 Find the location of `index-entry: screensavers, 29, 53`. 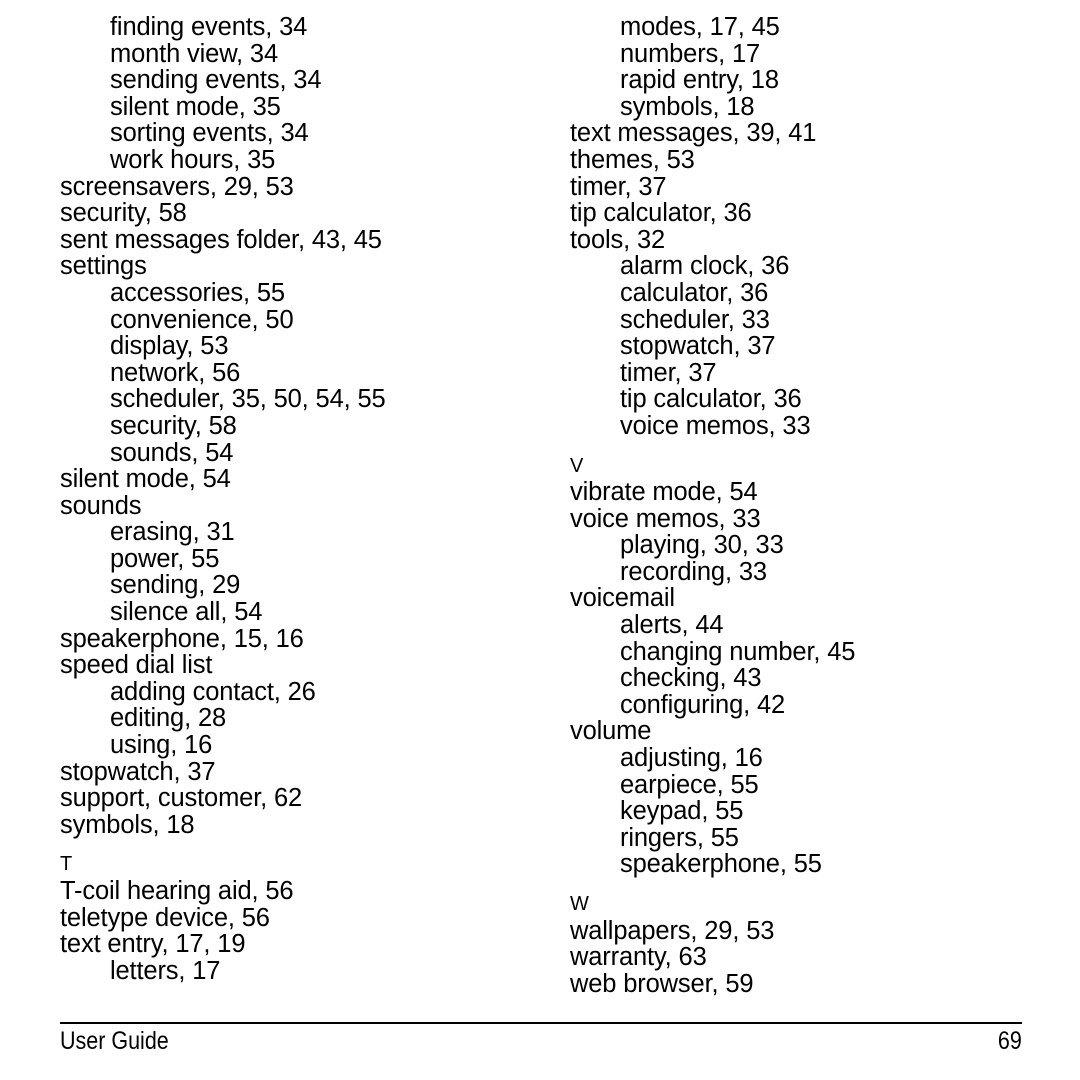

index-entry: screensavers, 29, 53 is located at coordinates (177, 186).